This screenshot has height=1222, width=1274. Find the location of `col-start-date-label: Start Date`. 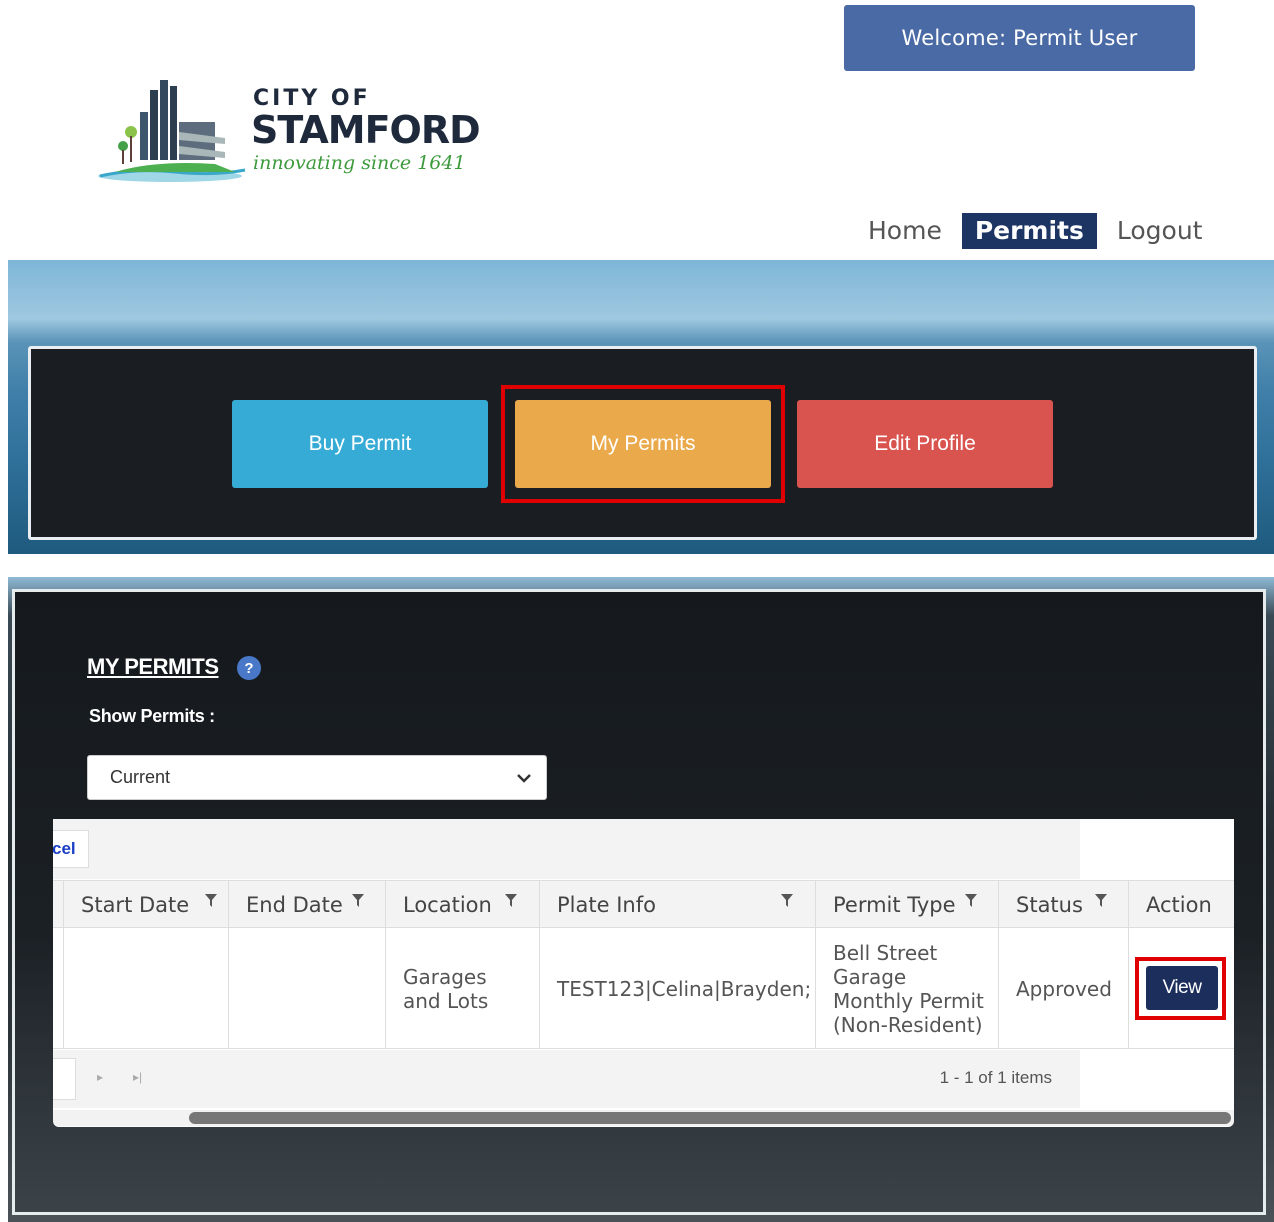

col-start-date-label: Start Date is located at coordinates (135, 905).